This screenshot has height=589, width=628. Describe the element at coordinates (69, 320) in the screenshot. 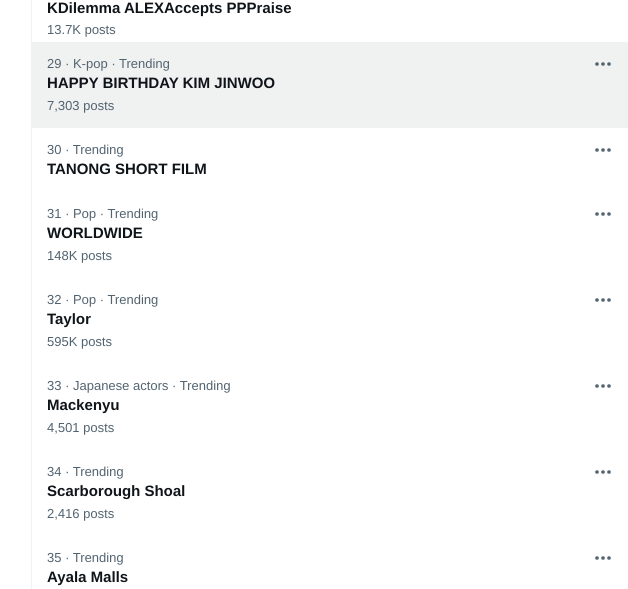

I see `trend-title: Taylor` at that location.